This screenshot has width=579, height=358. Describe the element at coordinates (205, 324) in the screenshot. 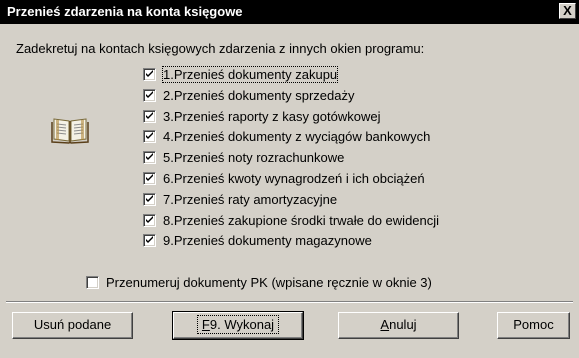

I see `execute-hotkey: F` at that location.